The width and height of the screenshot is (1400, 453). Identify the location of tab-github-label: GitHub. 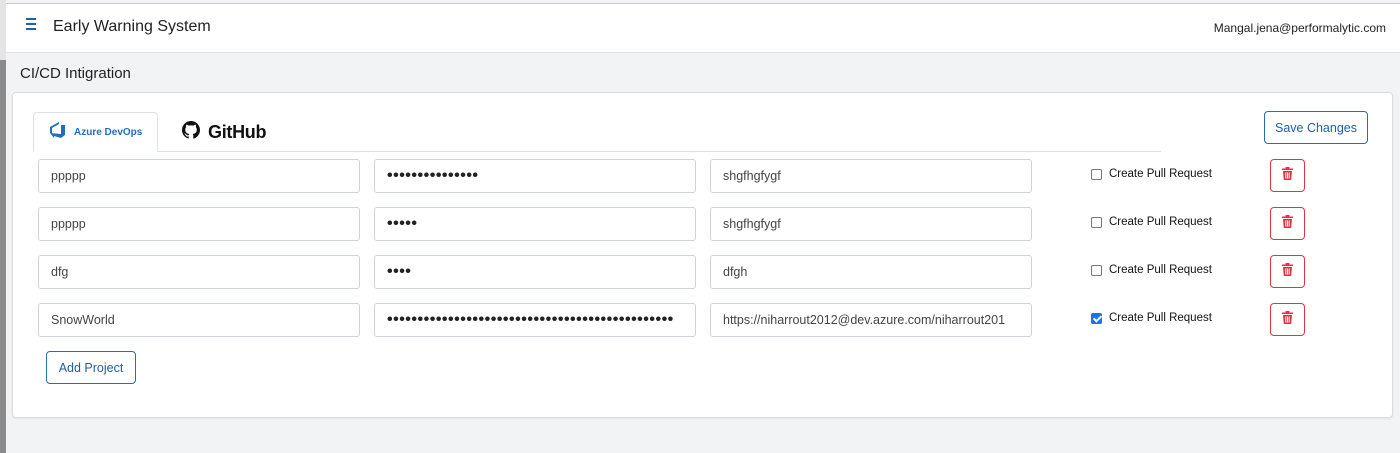
(237, 131).